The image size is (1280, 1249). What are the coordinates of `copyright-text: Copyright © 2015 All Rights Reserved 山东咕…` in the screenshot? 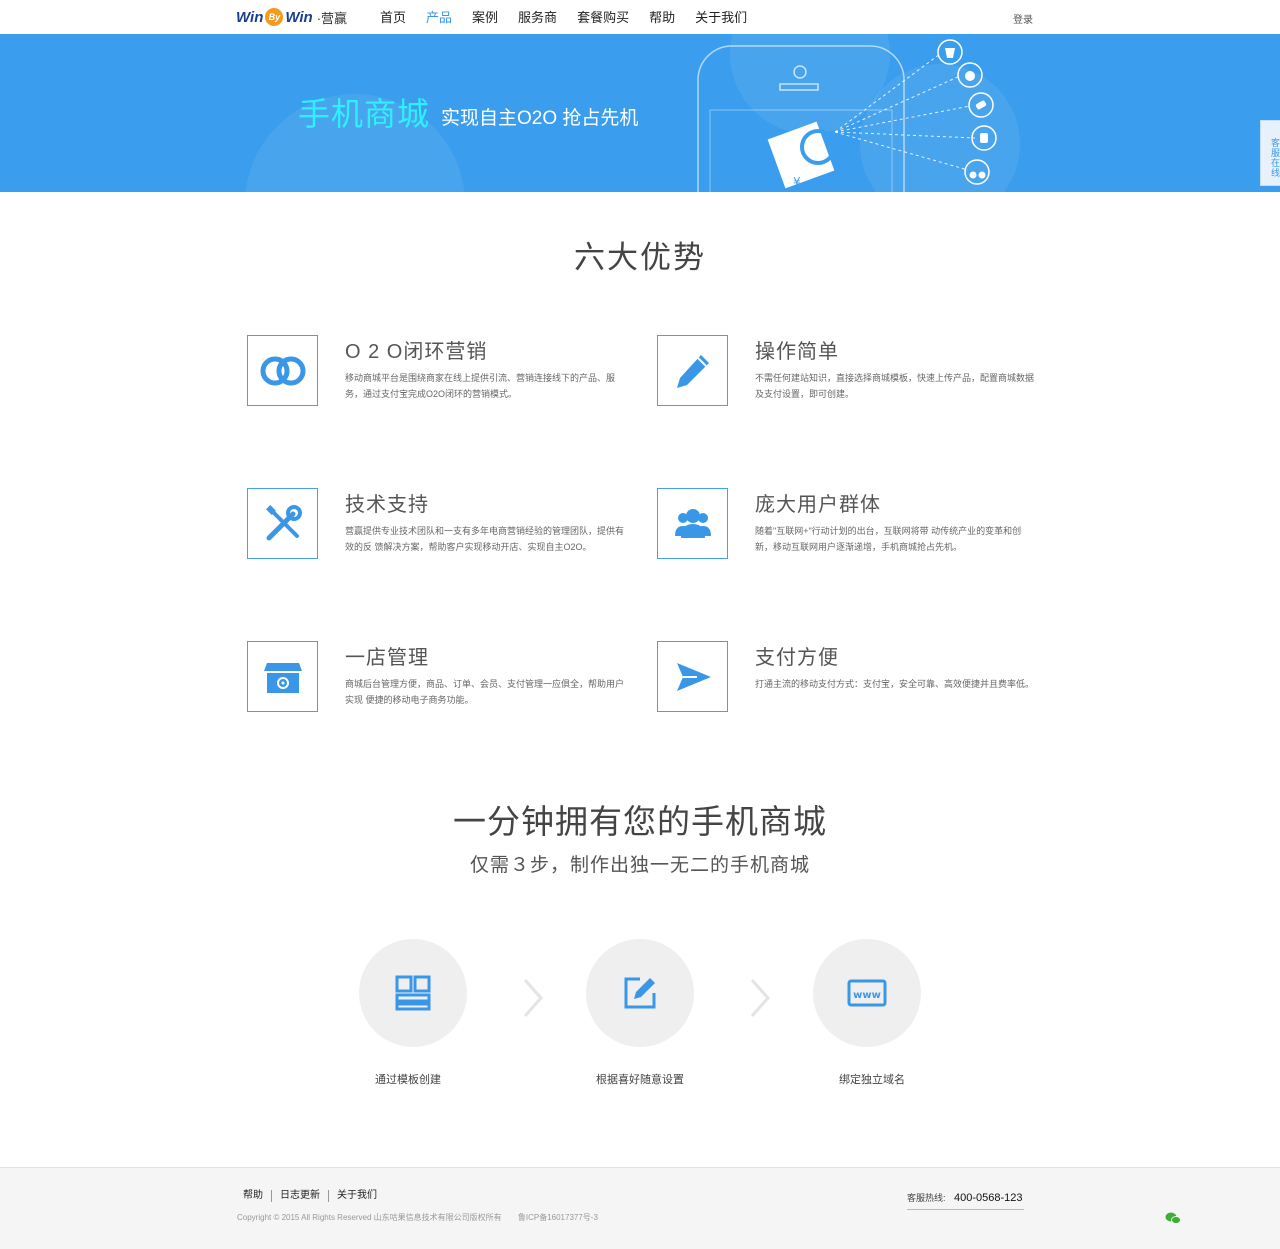 It's located at (417, 1217).